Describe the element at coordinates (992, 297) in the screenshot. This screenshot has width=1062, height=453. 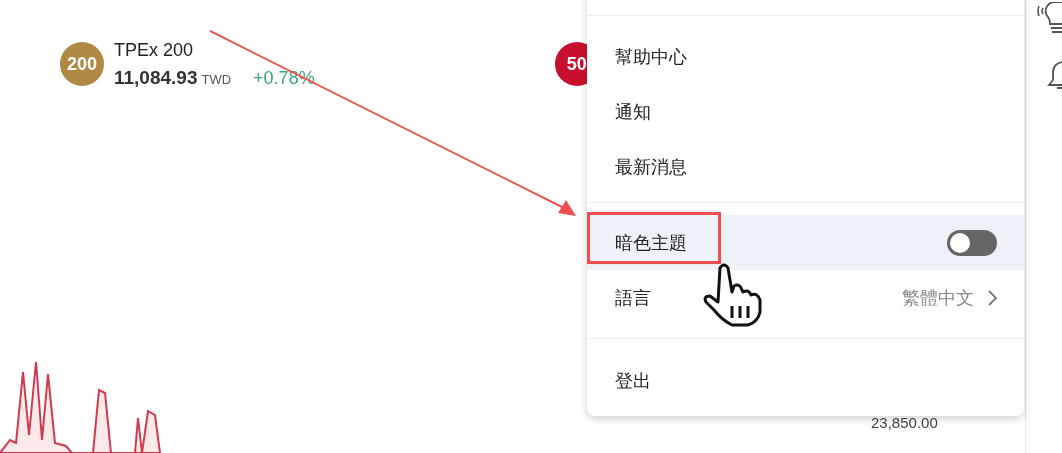
I see `chevron-right-icon` at that location.